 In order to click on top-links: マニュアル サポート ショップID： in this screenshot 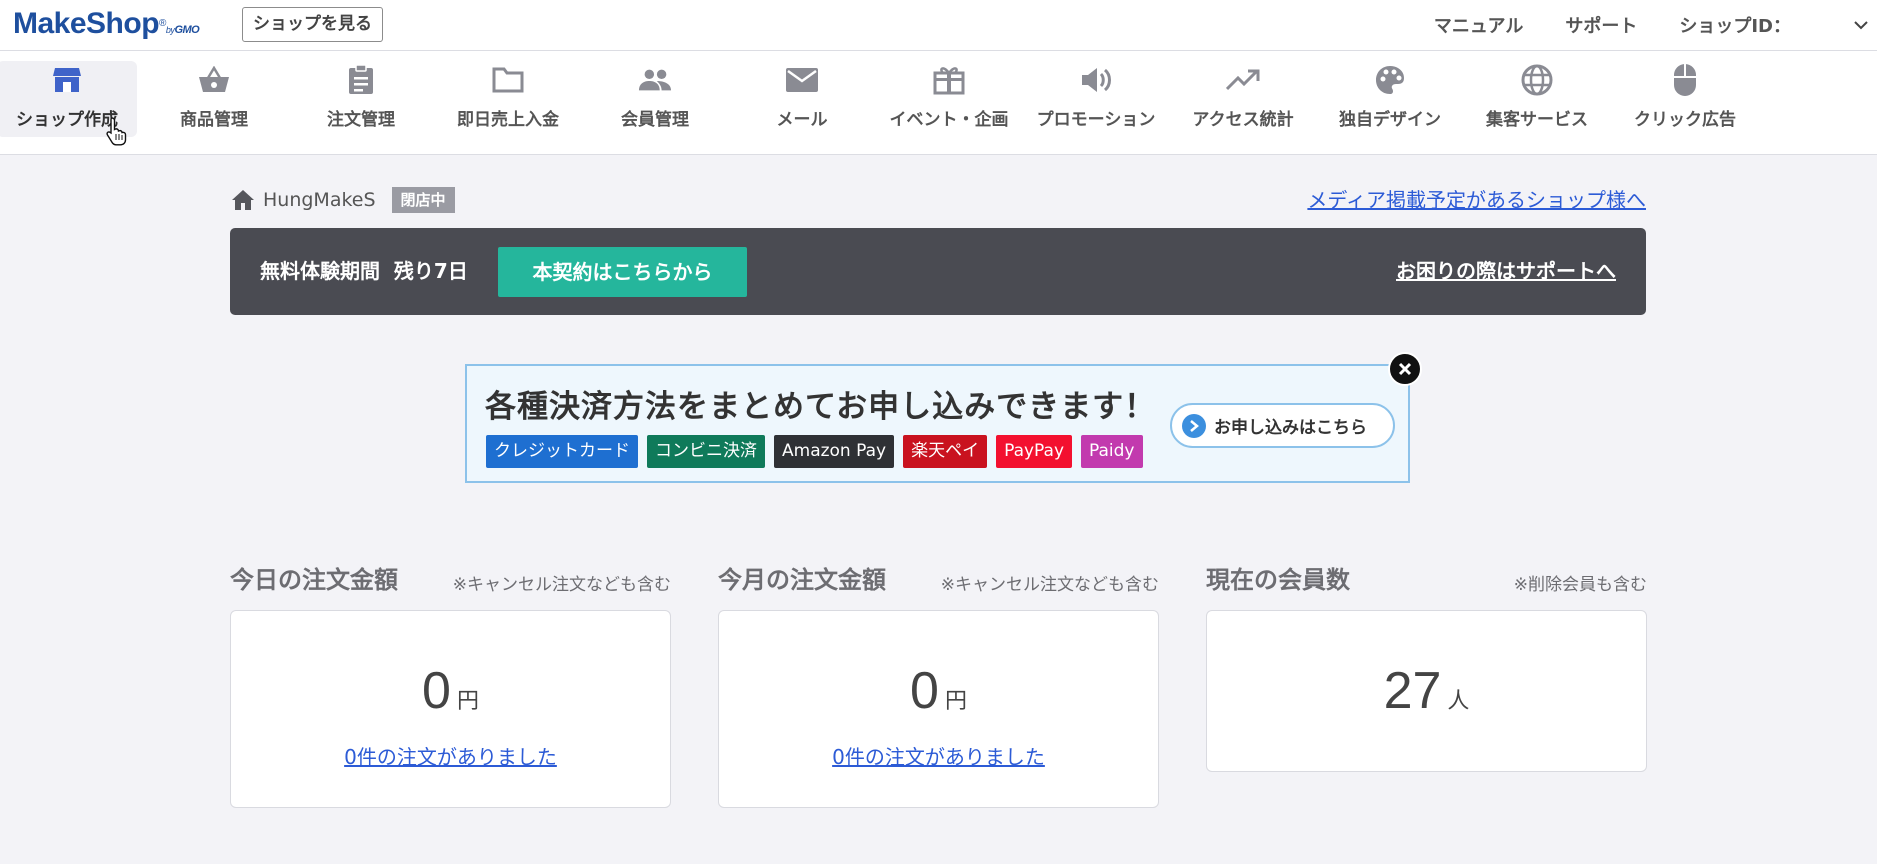, I will do `click(1655, 25)`.